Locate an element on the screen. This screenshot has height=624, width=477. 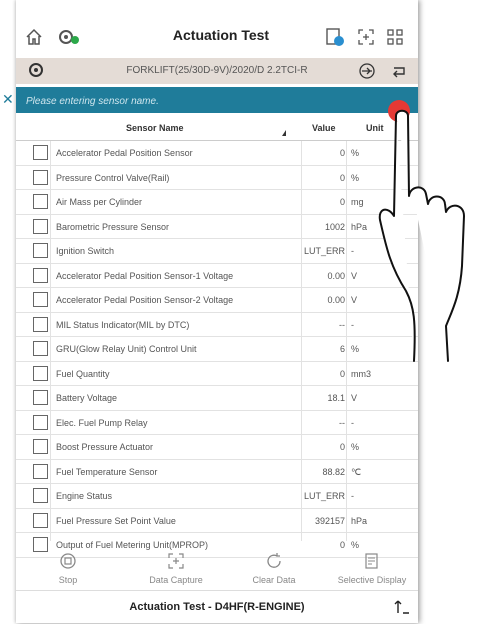
clear-data-label: Clear Data is located at coordinates (274, 580).